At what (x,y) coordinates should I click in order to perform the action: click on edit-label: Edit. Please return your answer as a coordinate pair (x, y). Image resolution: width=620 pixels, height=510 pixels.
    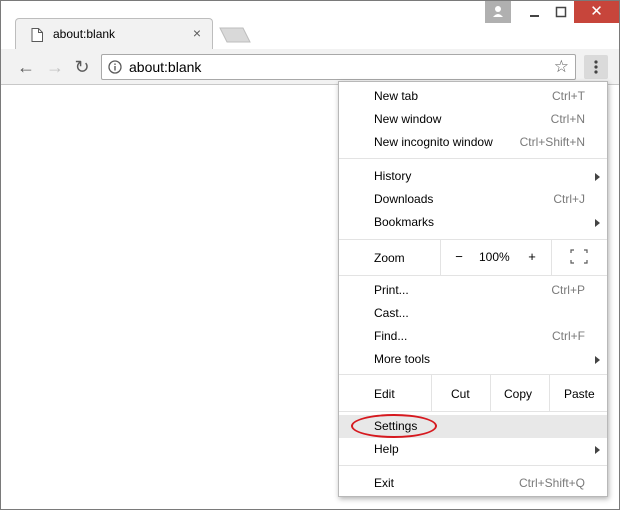
    Looking at the image, I should click on (384, 394).